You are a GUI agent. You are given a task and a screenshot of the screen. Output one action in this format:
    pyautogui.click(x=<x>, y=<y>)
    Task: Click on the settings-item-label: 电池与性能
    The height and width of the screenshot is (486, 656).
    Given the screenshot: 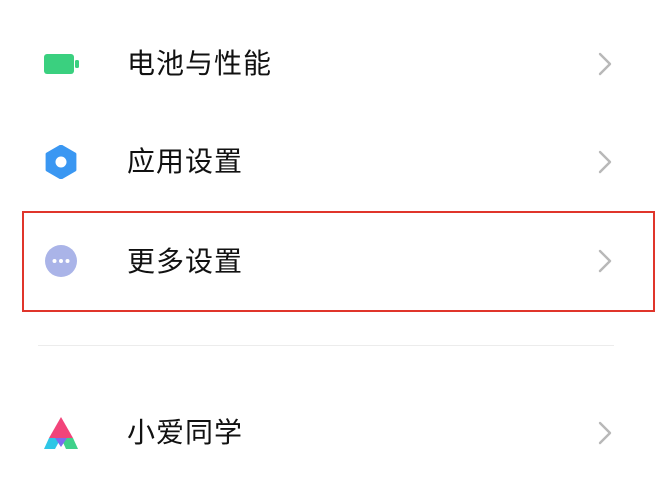 What is the action you would take?
    pyautogui.click(x=200, y=63)
    